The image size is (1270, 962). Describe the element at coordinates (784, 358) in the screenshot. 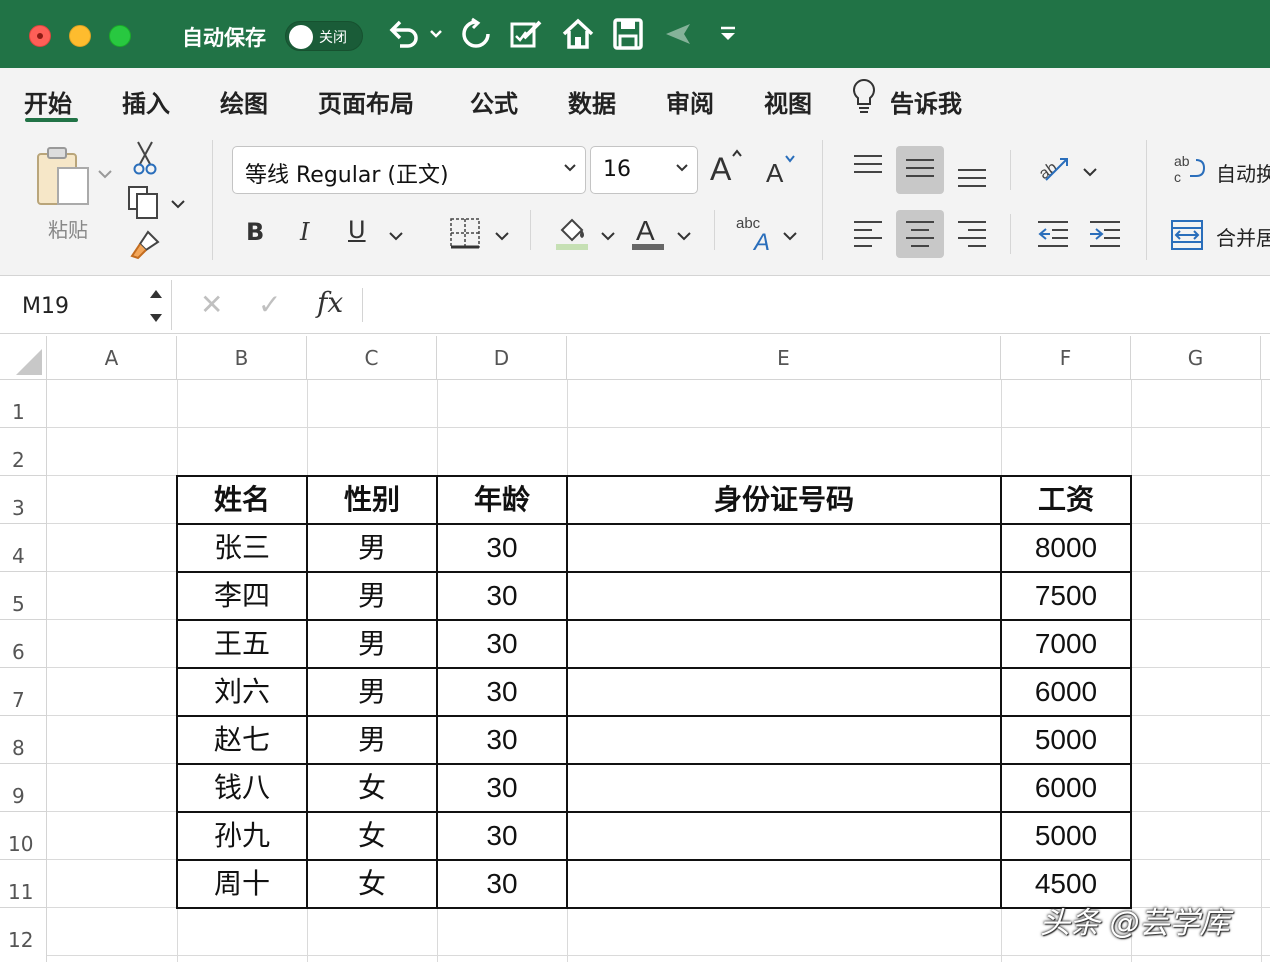

I see `column-header-e: E` at that location.